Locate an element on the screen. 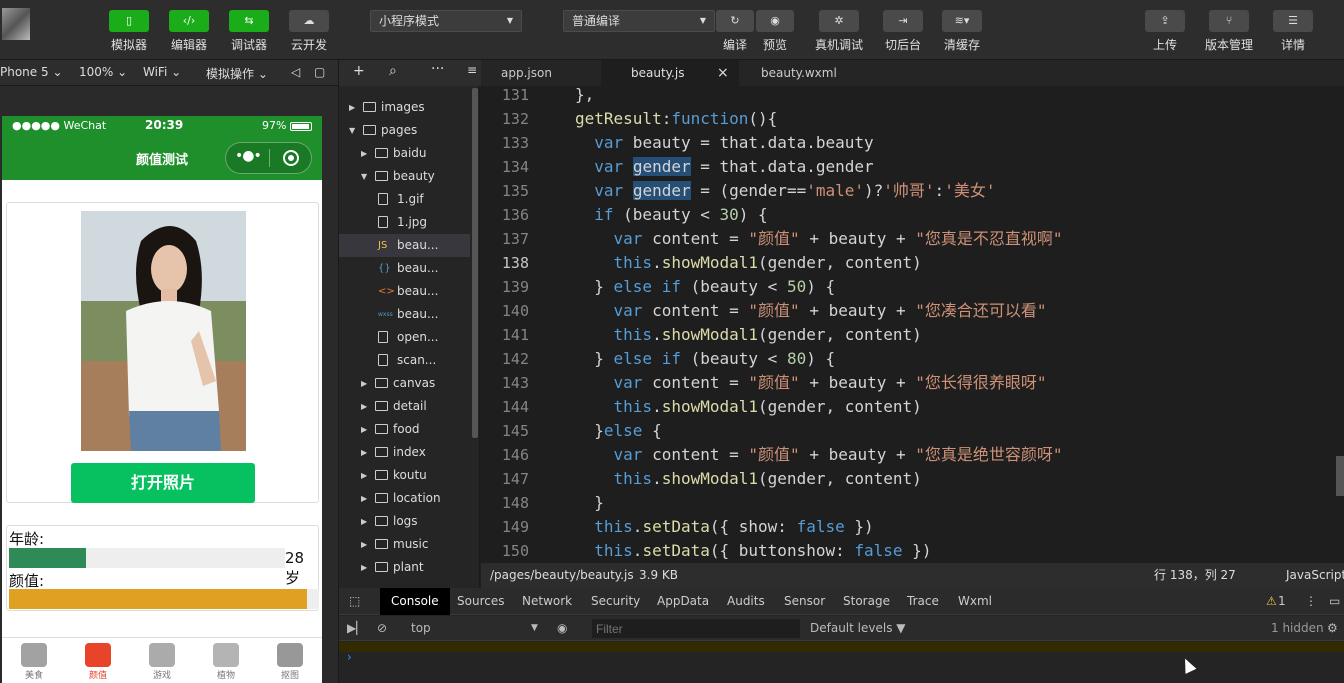 This screenshot has width=1344, height=683. backstage-button: ⇥ 切后台 is located at coordinates (903, 31).